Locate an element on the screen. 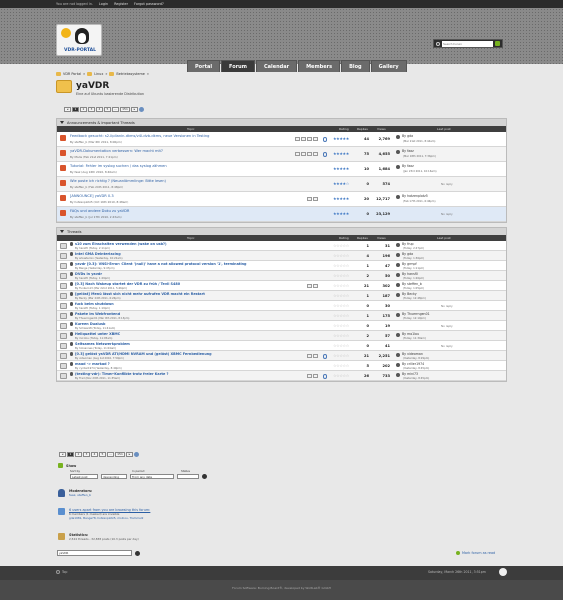 The image size is (563, 600). last-post-author: By Thuerrngen01 is located at coordinates (416, 314).